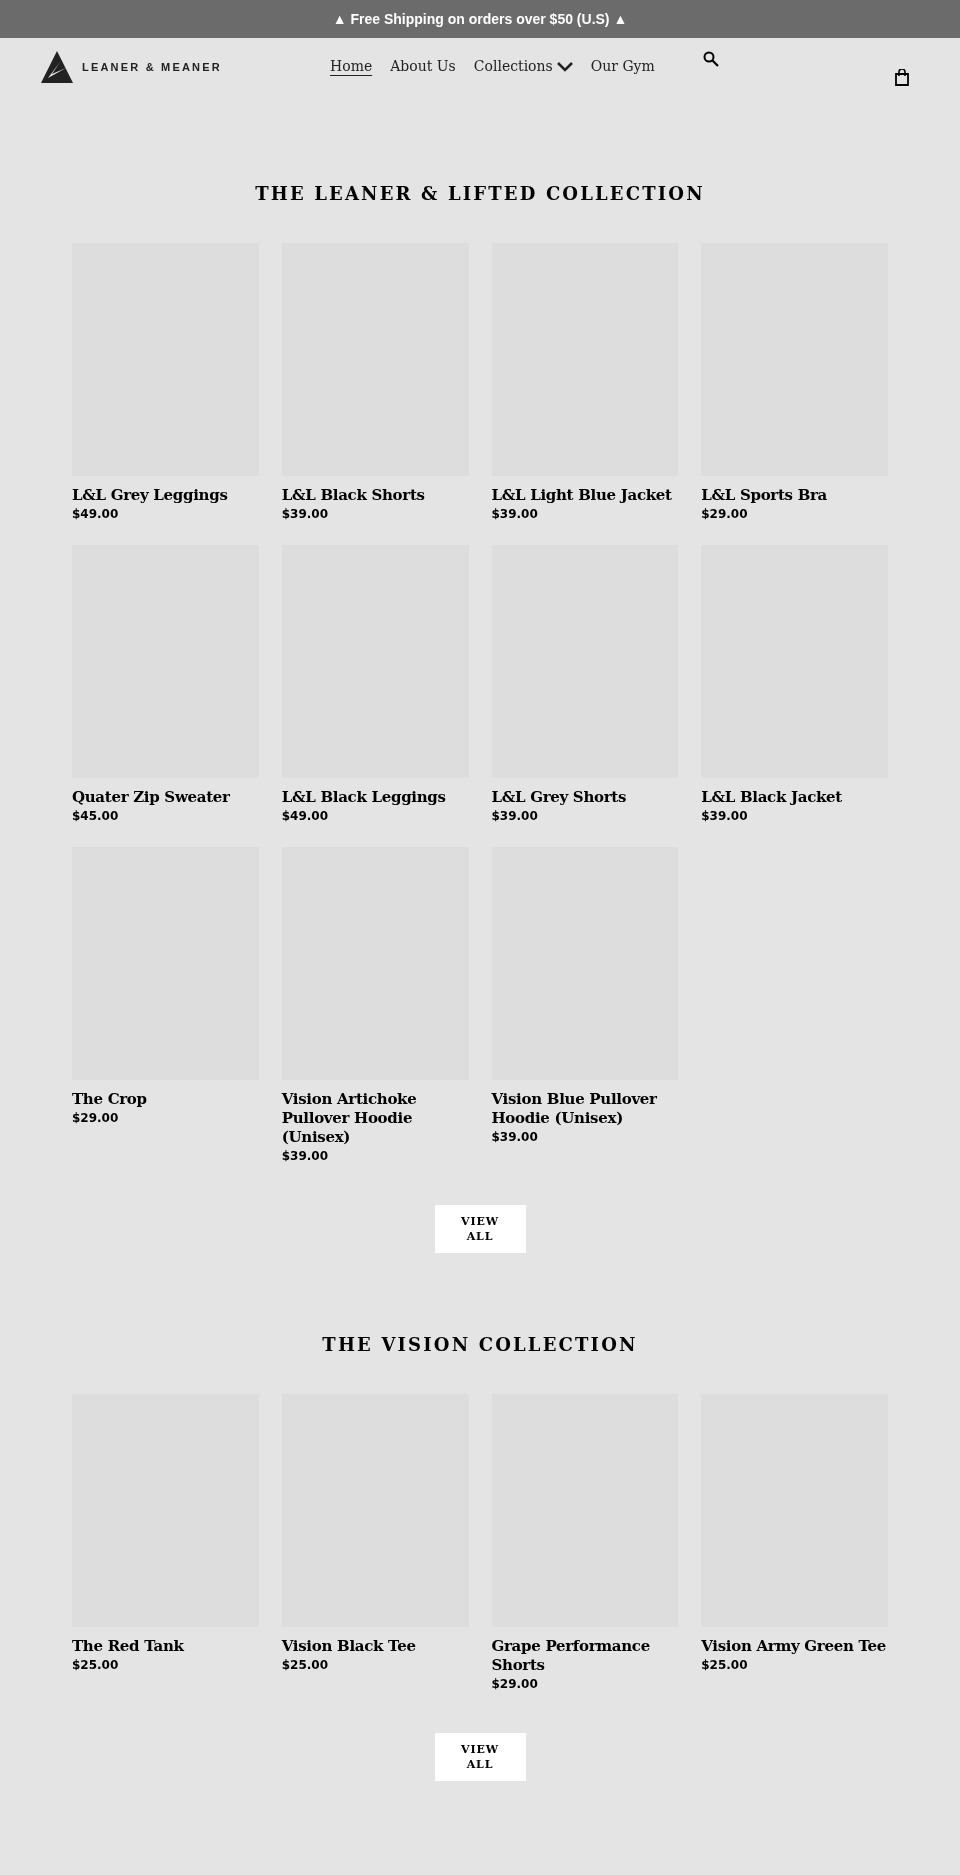 This screenshot has height=1875, width=960. Describe the element at coordinates (794, 797) in the screenshot. I see `product-title: L&L Black Jacket` at that location.